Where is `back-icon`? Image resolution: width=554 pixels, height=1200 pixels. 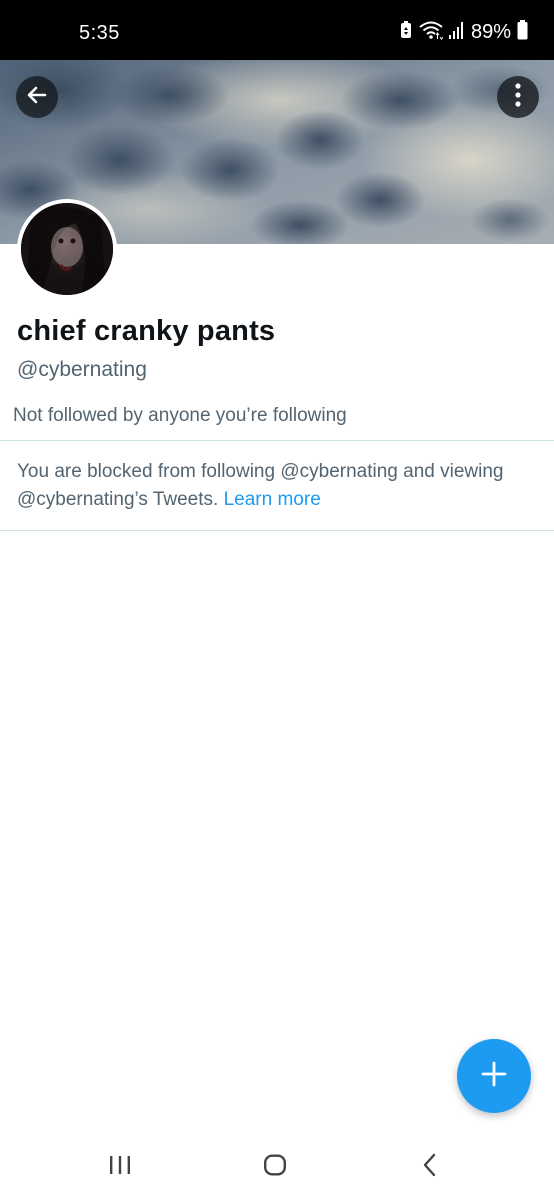 back-icon is located at coordinates (430, 1167).